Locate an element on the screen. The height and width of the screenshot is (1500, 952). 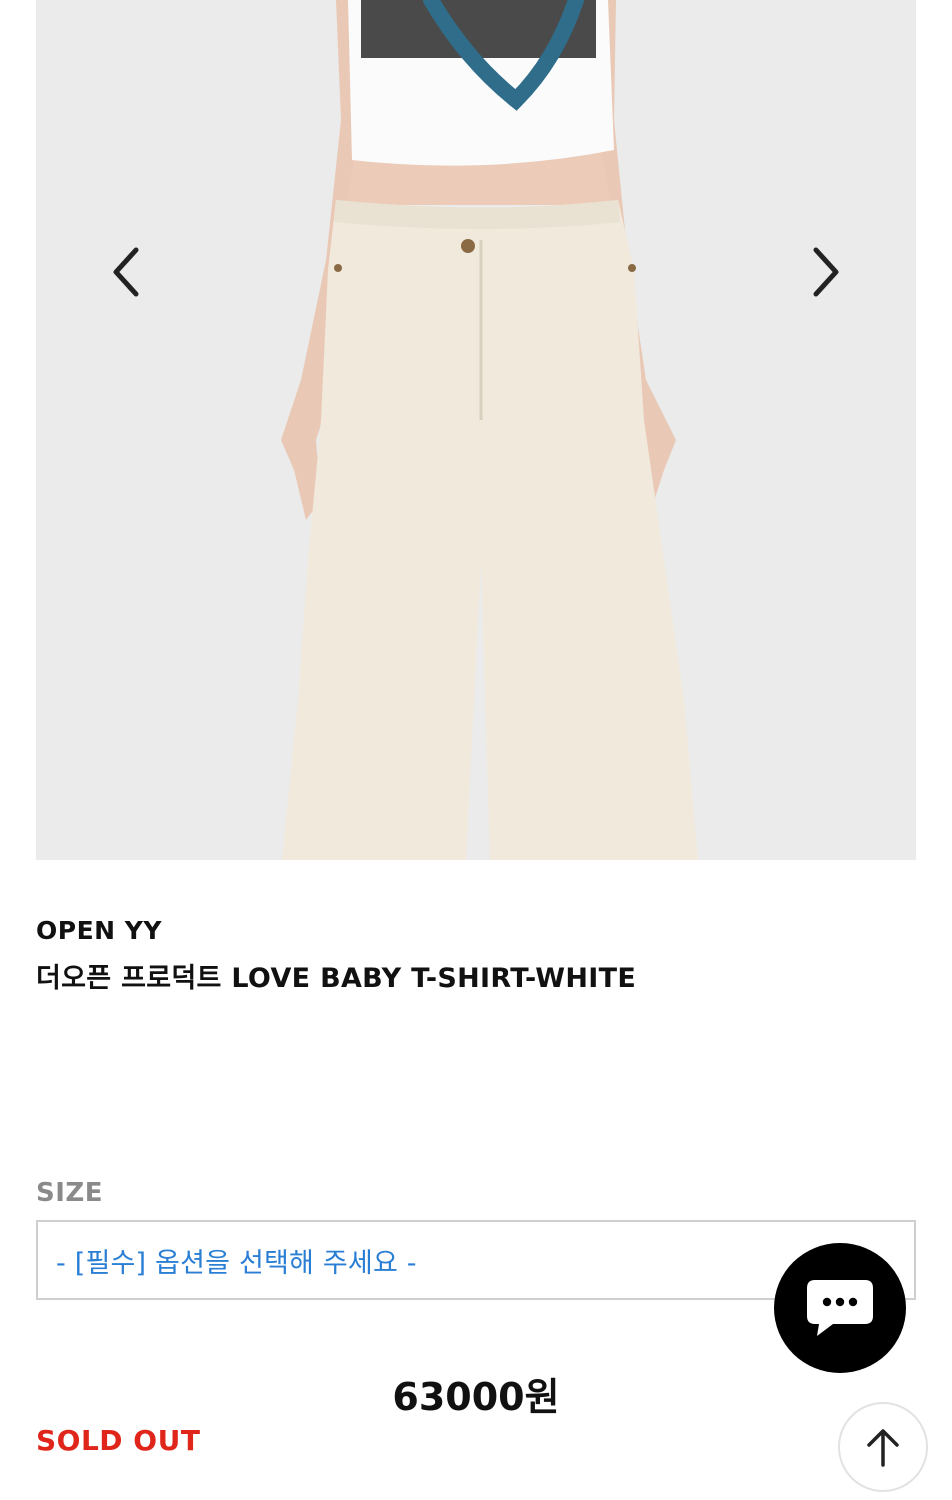
scroll-top-button is located at coordinates (883, 1447).